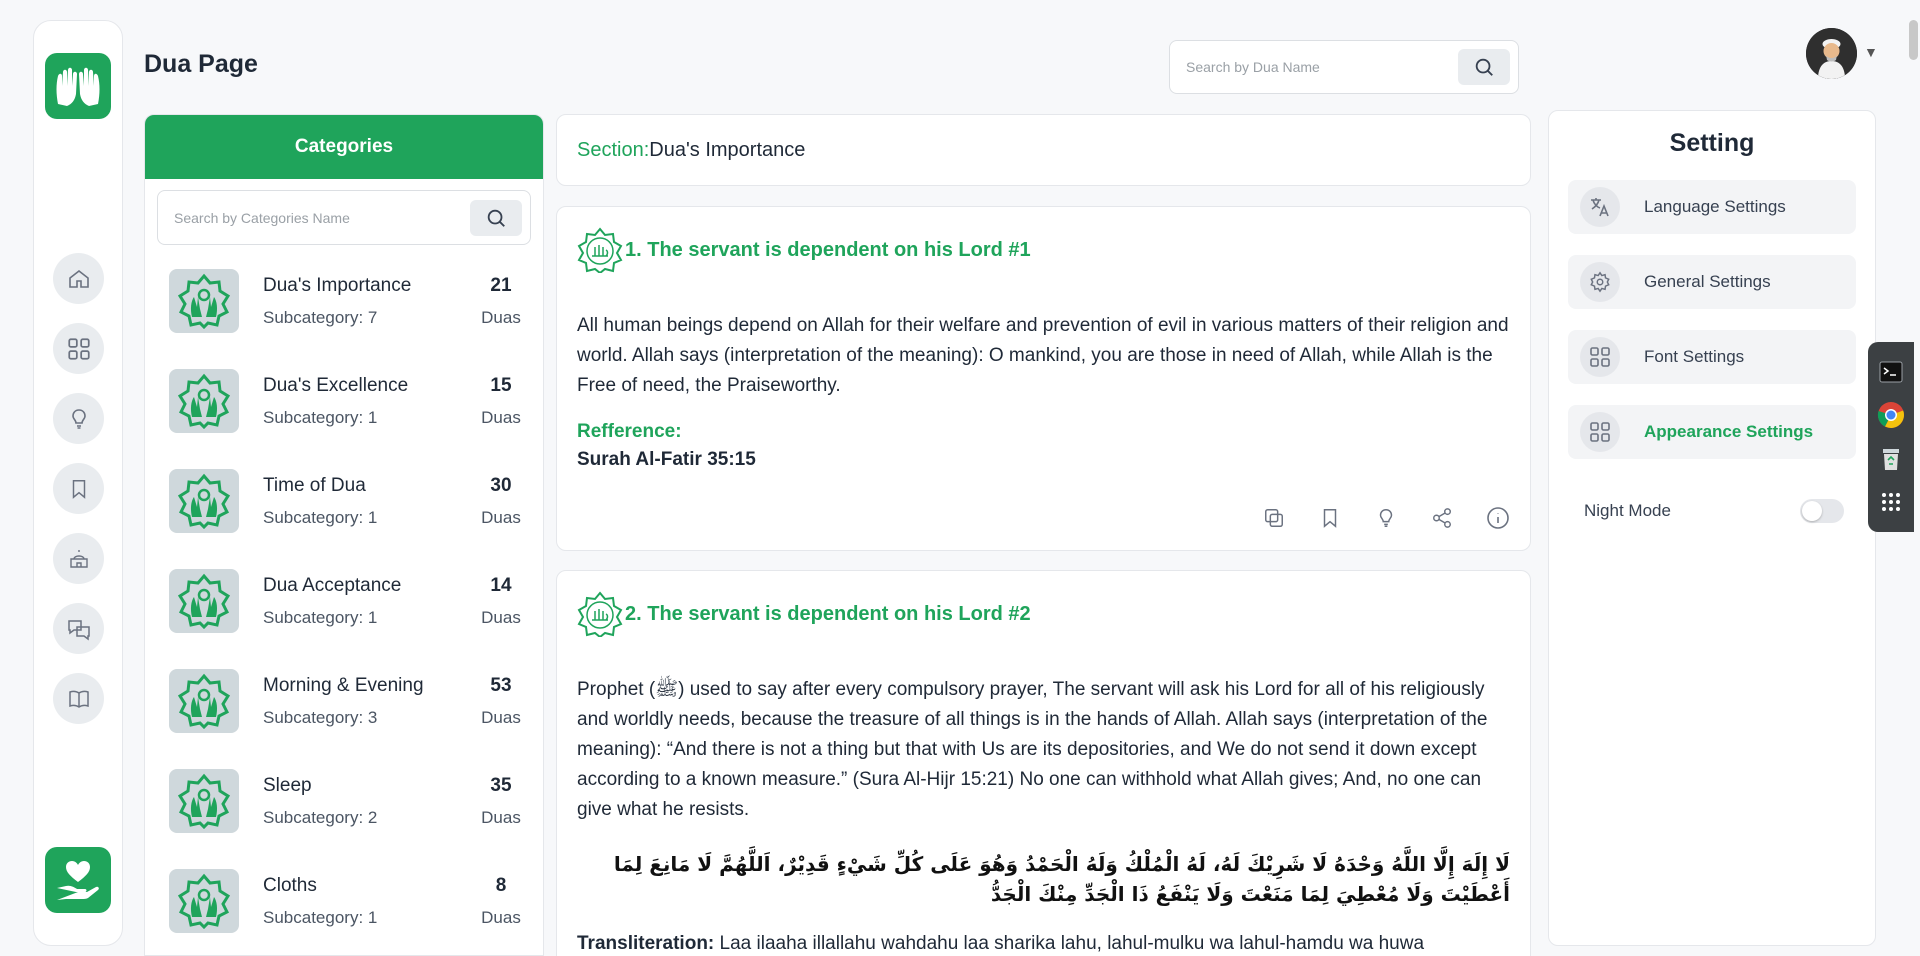 This screenshot has width=1920, height=956. Describe the element at coordinates (287, 785) in the screenshot. I see `category-name: Sleep` at that location.